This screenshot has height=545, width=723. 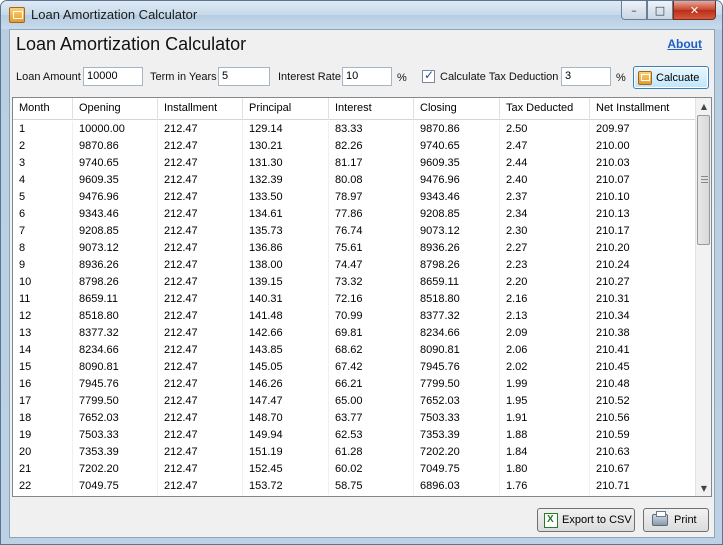 I want to click on table-cell: 10000.00, so click(x=115, y=129).